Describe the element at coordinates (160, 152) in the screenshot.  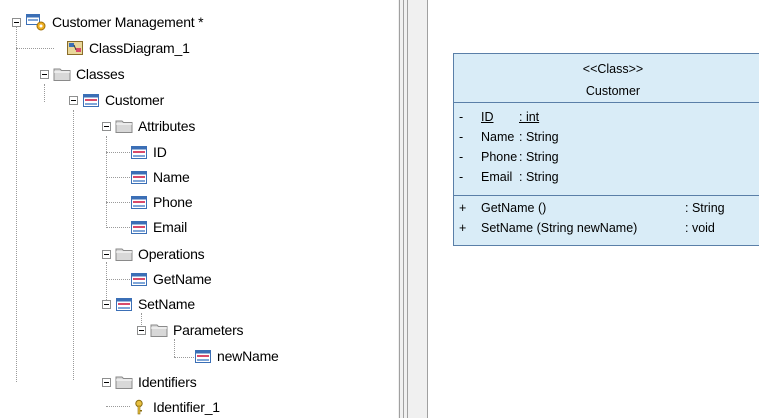
I see `tree-node-label: ID` at that location.